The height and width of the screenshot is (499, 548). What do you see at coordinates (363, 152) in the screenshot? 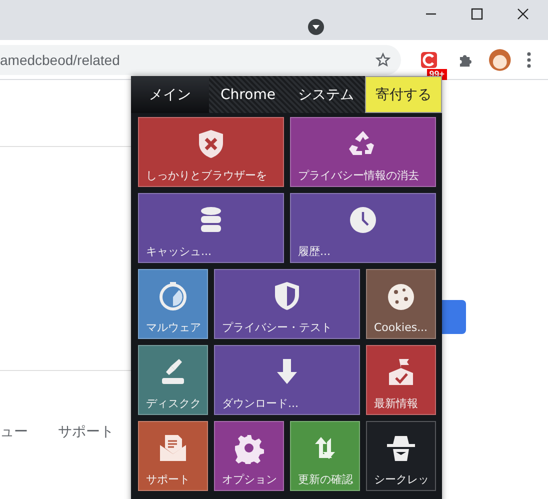
I see `menu-tile: プライバシー情報の消去` at bounding box center [363, 152].